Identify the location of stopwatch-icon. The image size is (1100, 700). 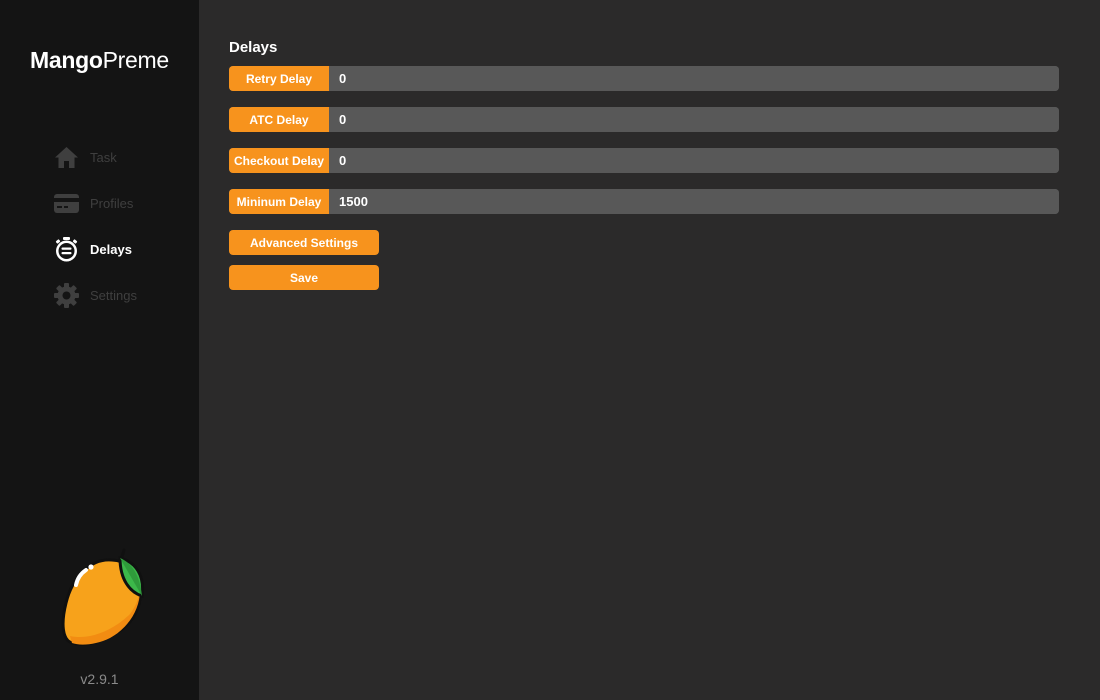
(66, 249).